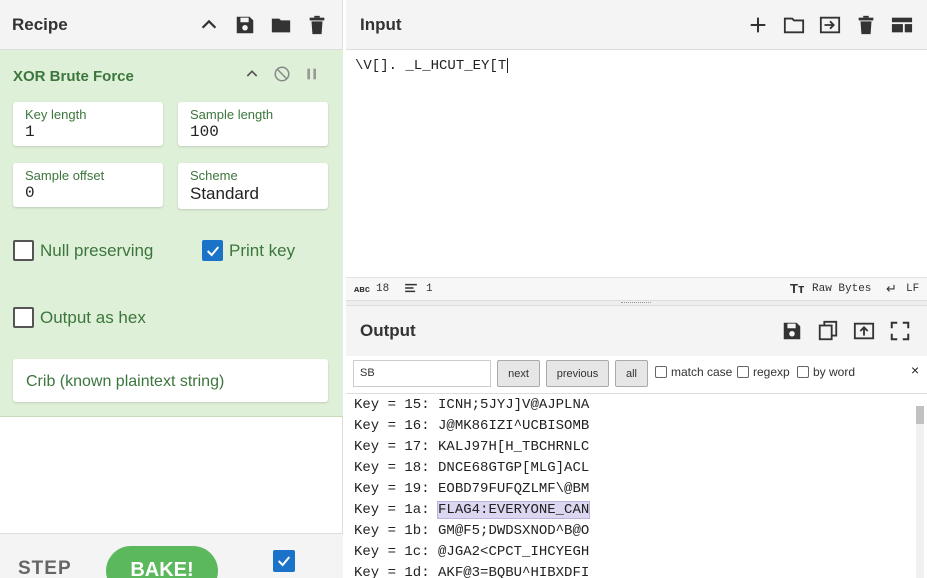 This screenshot has height=578, width=927. What do you see at coordinates (631, 373) in the screenshot?
I see `search-all-button: all` at bounding box center [631, 373].